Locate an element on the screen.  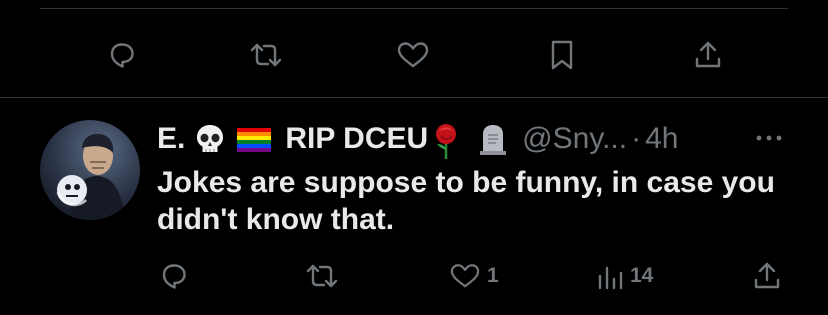
rose-emoji-icon is located at coordinates (447, 140).